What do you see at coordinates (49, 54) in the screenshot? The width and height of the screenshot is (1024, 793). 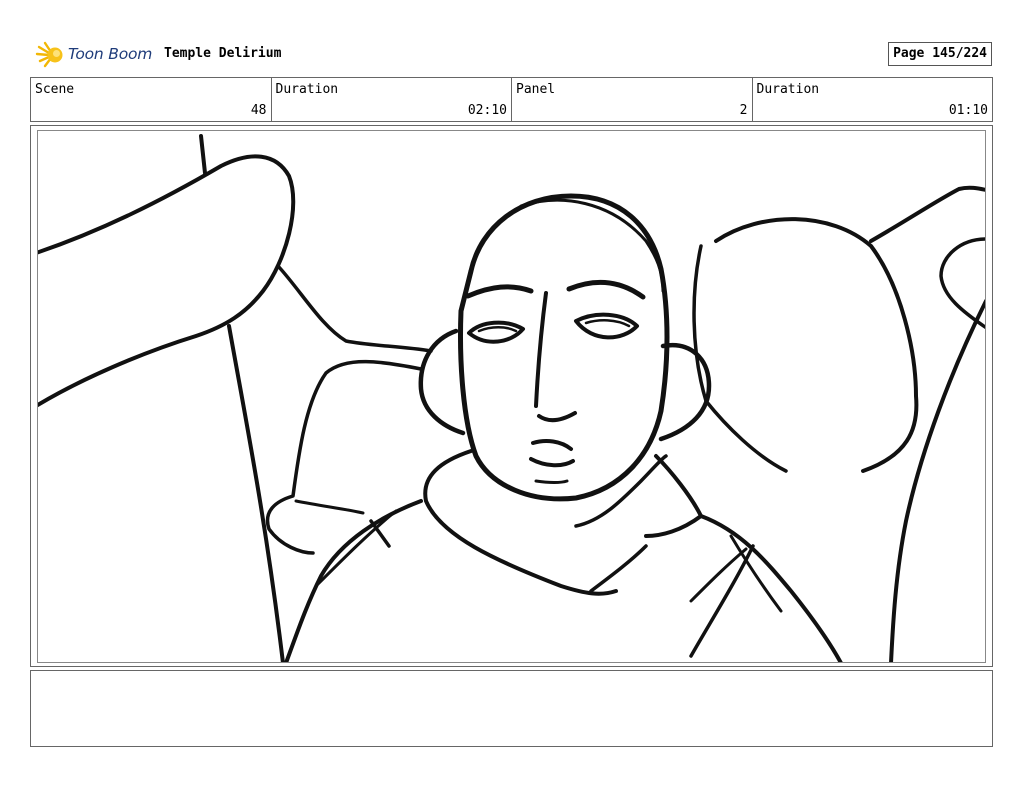 I see `star-burst-icon` at bounding box center [49, 54].